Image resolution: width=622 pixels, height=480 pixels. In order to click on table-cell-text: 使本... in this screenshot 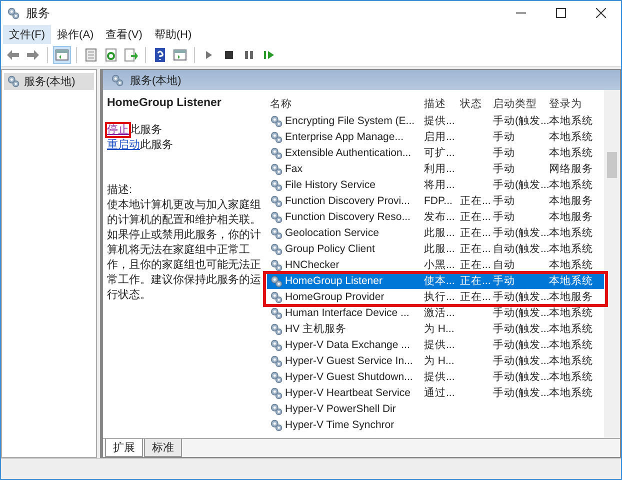, I will do `click(439, 281)`.